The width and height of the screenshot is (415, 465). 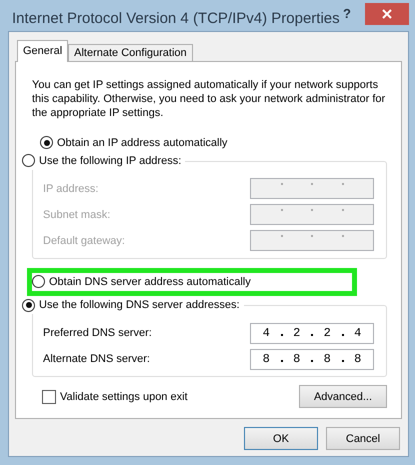 What do you see at coordinates (176, 18) in the screenshot?
I see `window-title: Internet Protocol Version 4 (TCP/IPv4) Properties` at bounding box center [176, 18].